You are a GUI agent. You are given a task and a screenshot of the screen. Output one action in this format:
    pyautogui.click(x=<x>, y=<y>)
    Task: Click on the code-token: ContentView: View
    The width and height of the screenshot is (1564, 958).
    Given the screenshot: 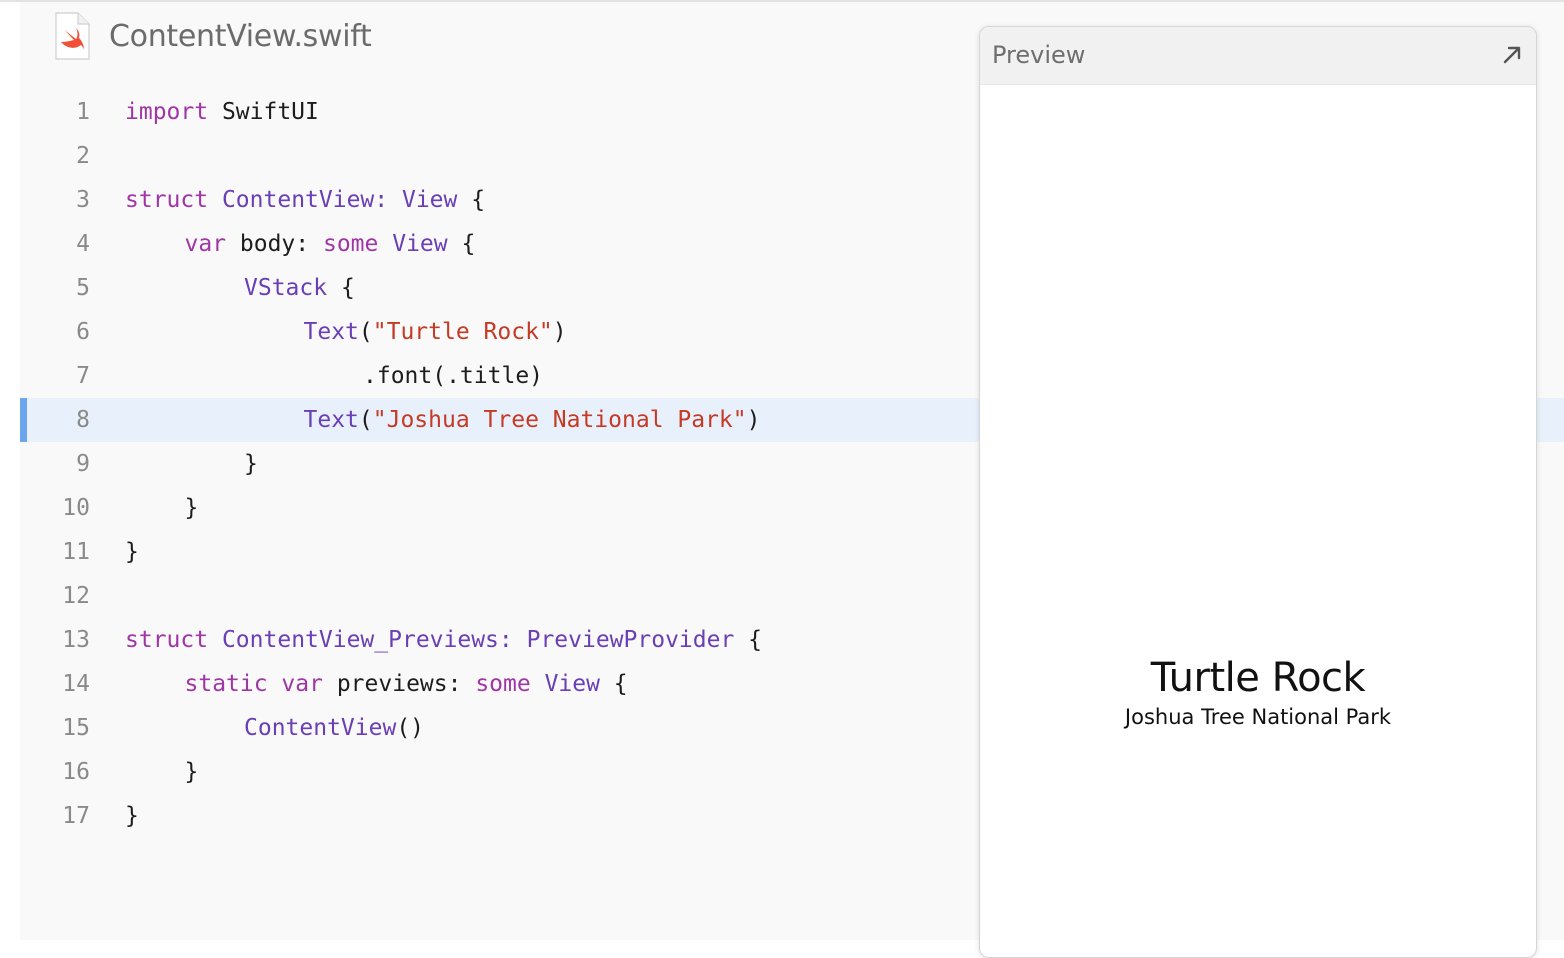 What is the action you would take?
    pyautogui.click(x=339, y=200)
    